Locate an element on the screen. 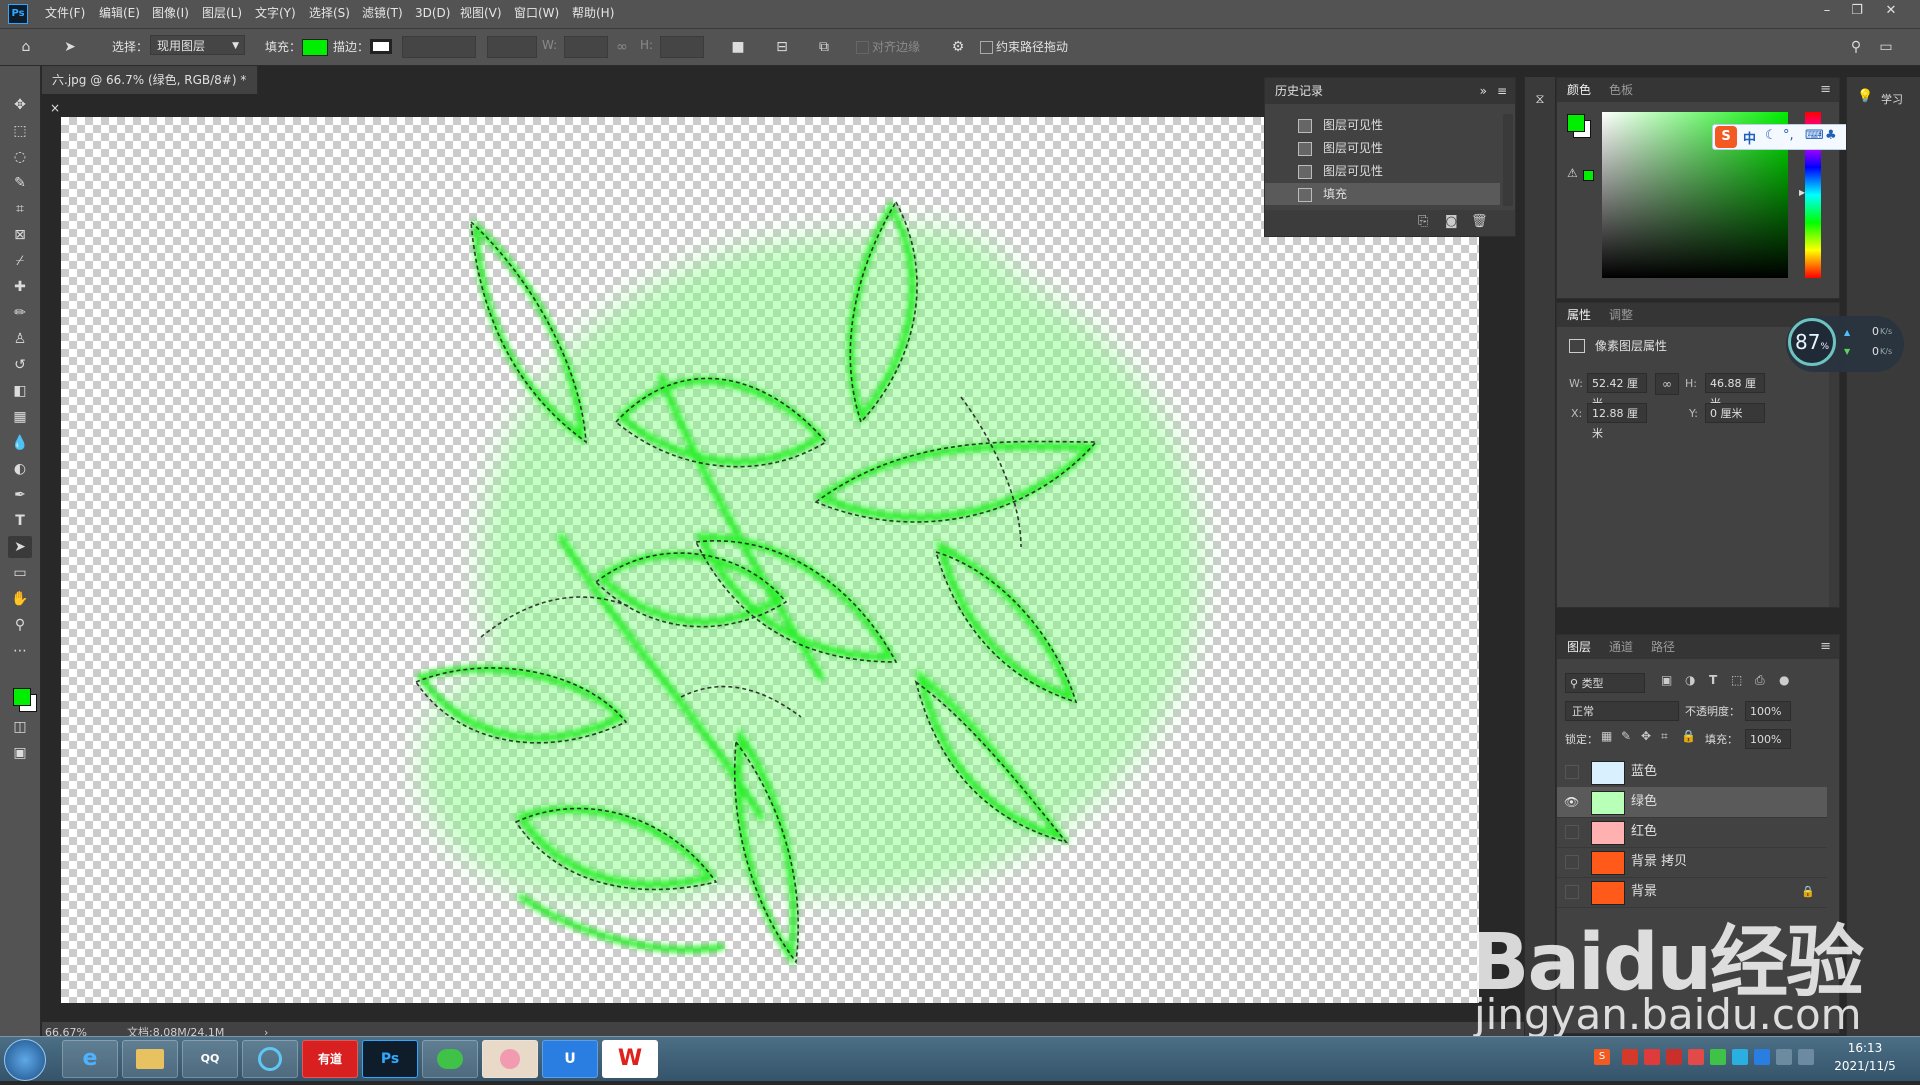  eye-icon: 👁 is located at coordinates (1571, 802).